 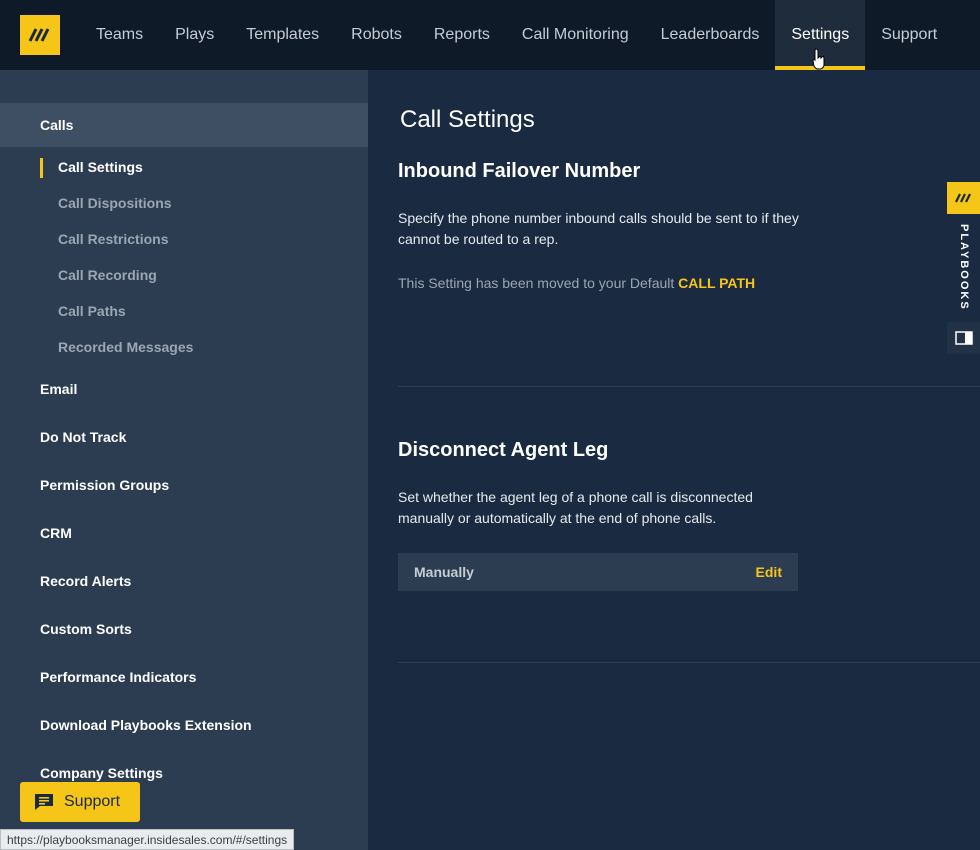 I want to click on playbooks-label: PLAYBOOKS, so click(x=964, y=267).